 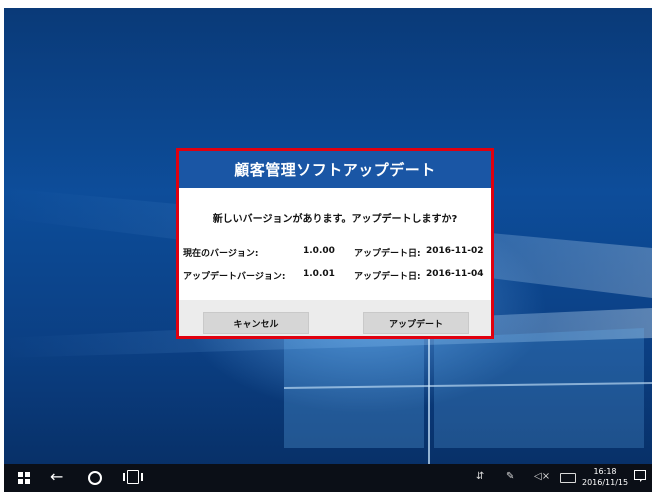 What do you see at coordinates (387, 277) in the screenshot?
I see `update-date-label: アップデート日:` at bounding box center [387, 277].